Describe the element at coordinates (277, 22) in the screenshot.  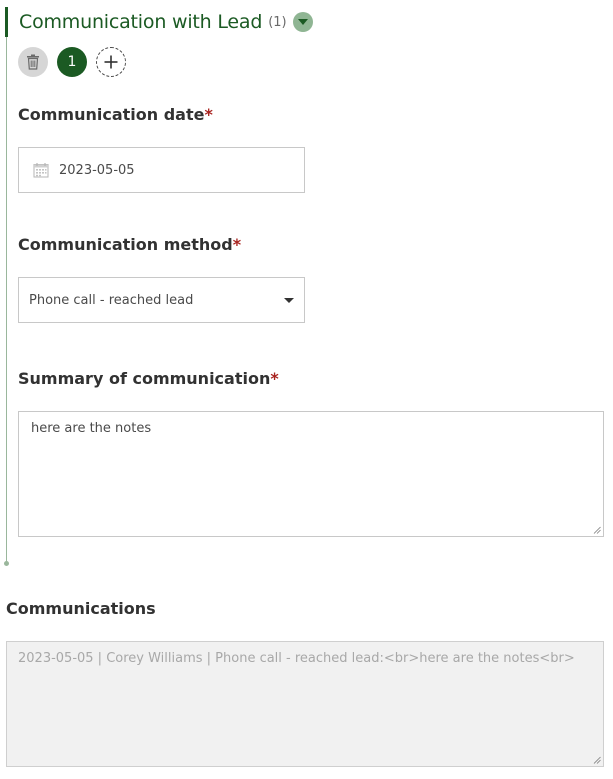
I see `group-count: (1)` at that location.